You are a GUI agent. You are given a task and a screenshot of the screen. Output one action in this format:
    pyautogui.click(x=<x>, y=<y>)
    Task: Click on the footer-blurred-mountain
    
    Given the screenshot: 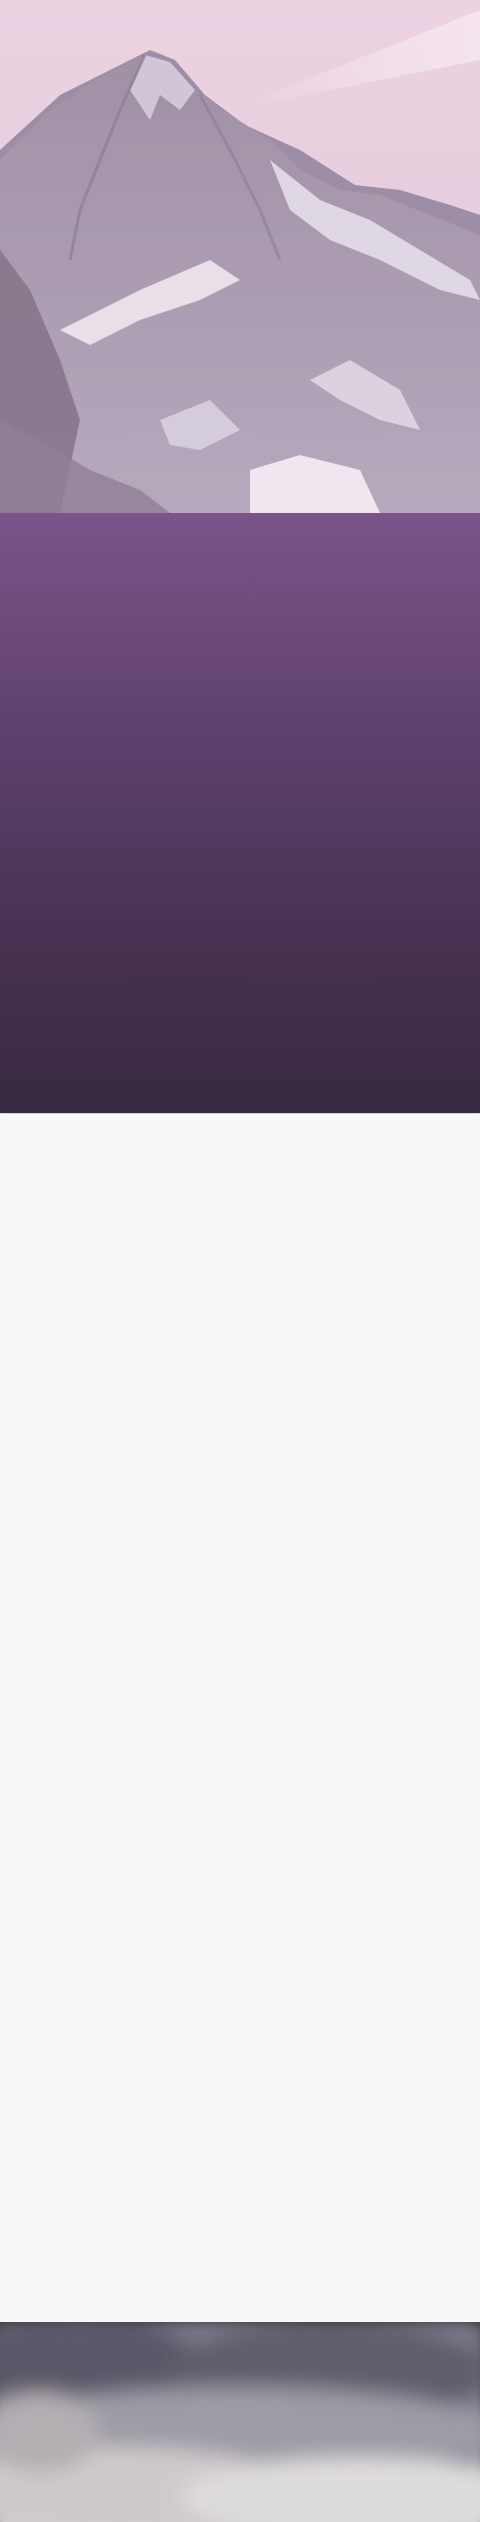 What is the action you would take?
    pyautogui.click(x=240, y=2422)
    